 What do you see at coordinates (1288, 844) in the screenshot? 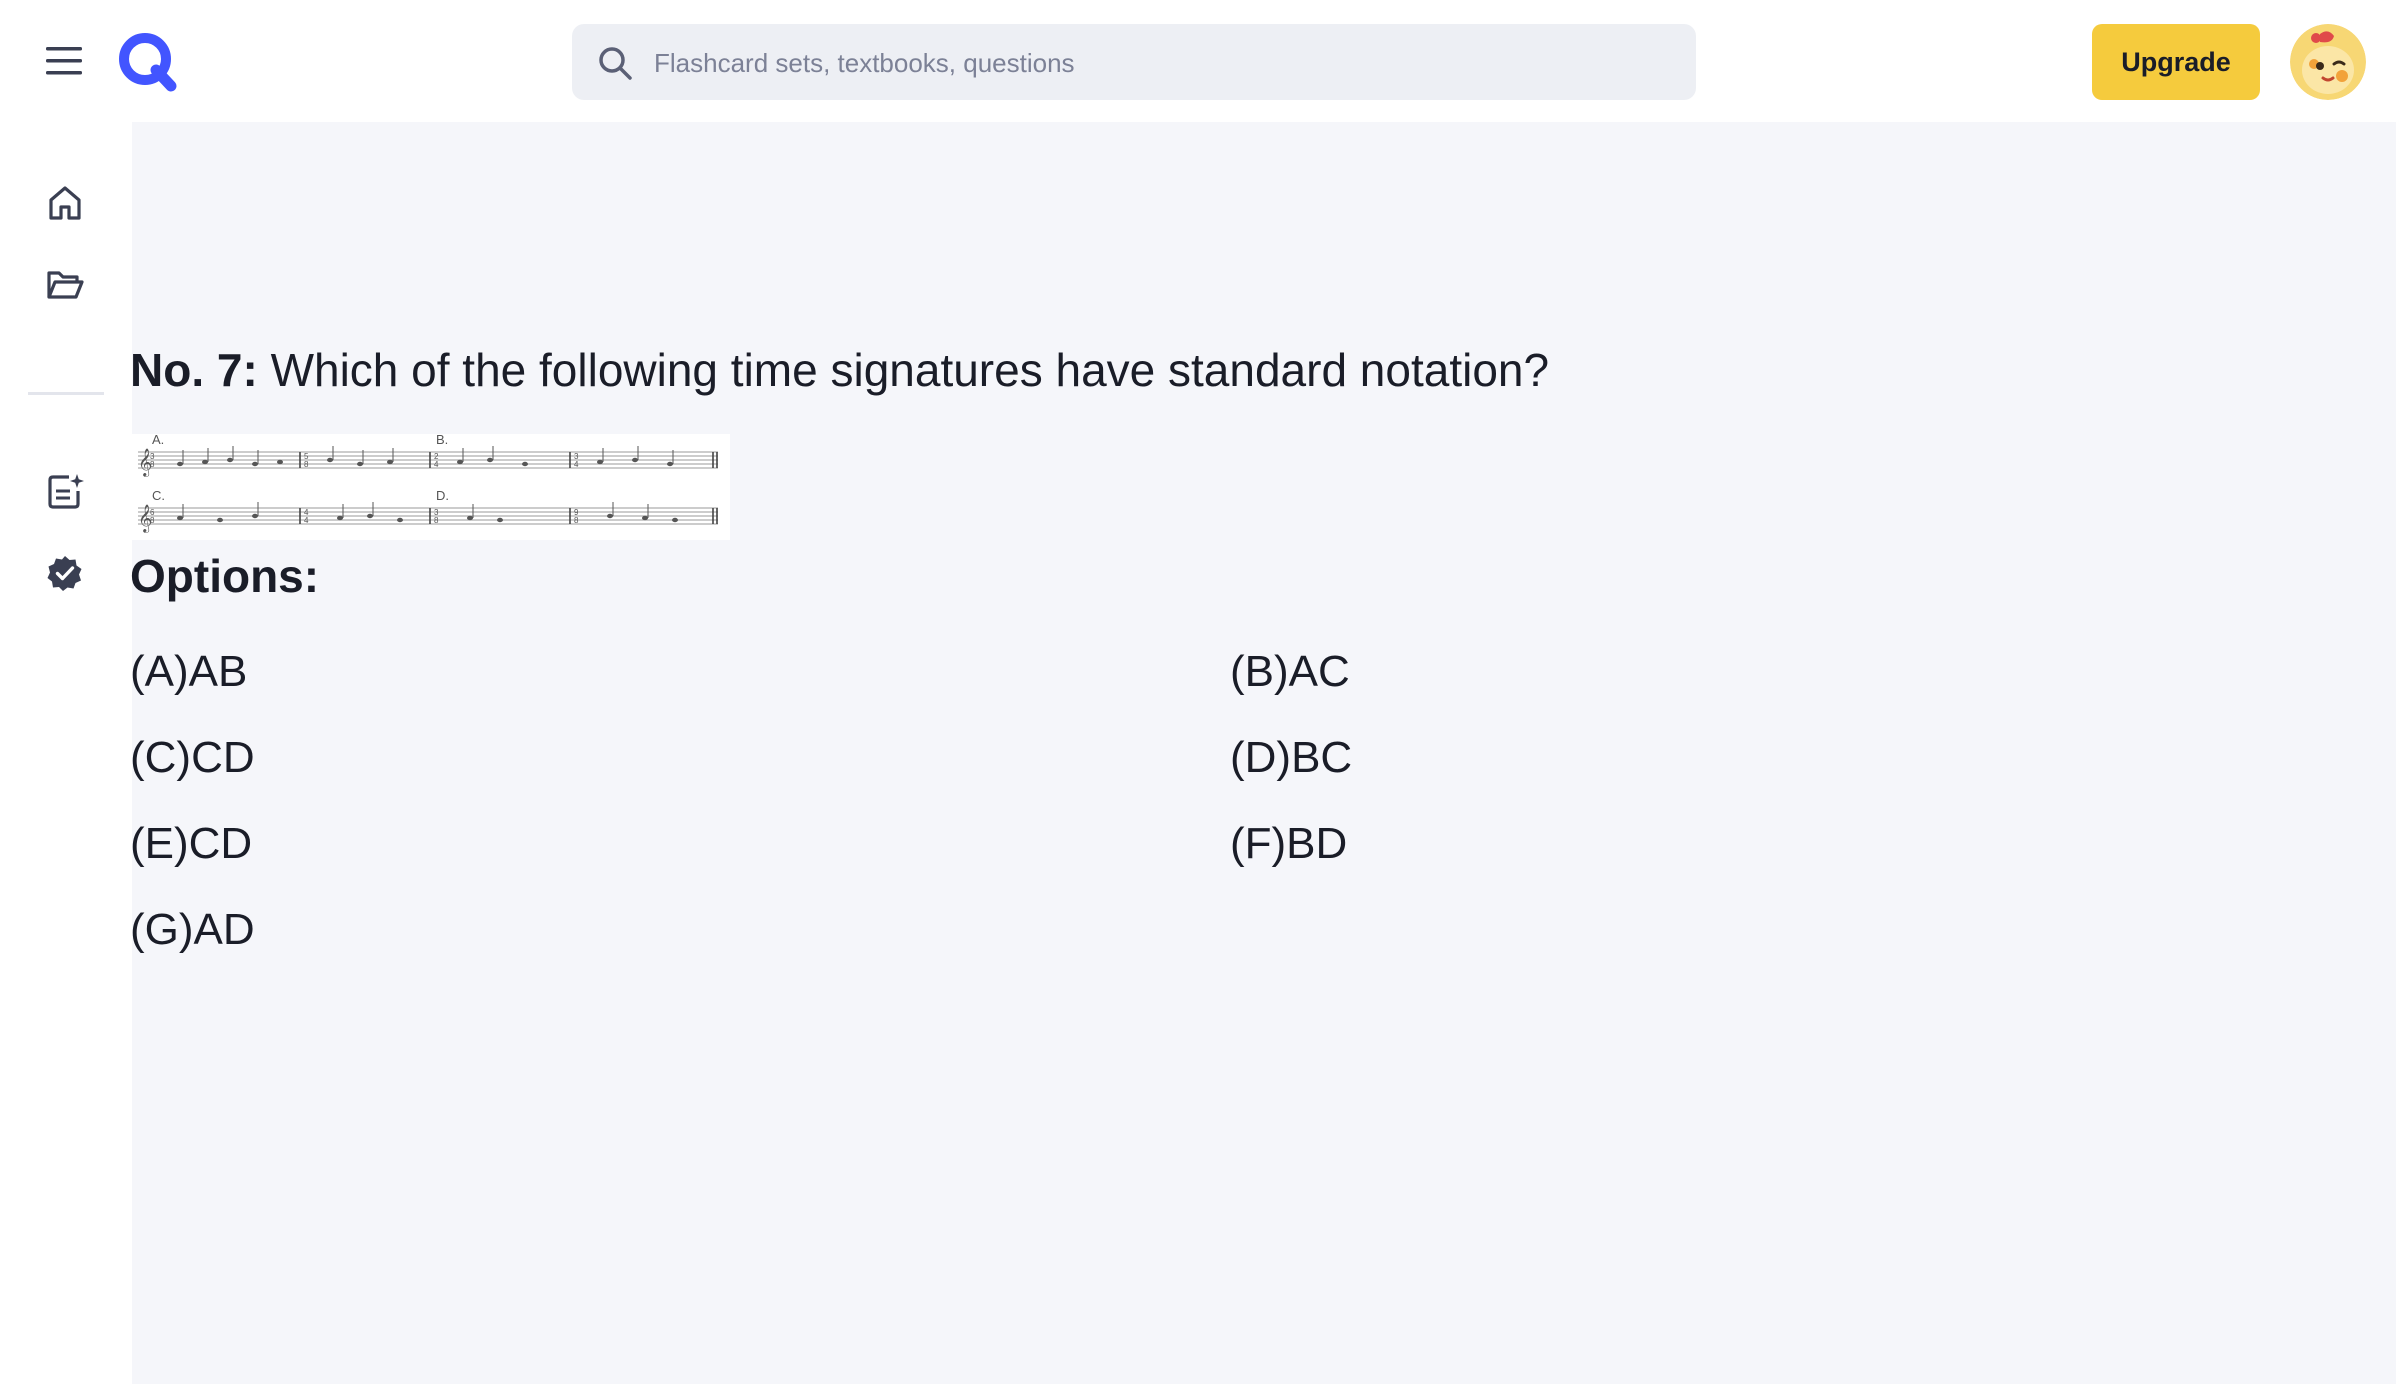
I see `option-f: (F)BD` at bounding box center [1288, 844].